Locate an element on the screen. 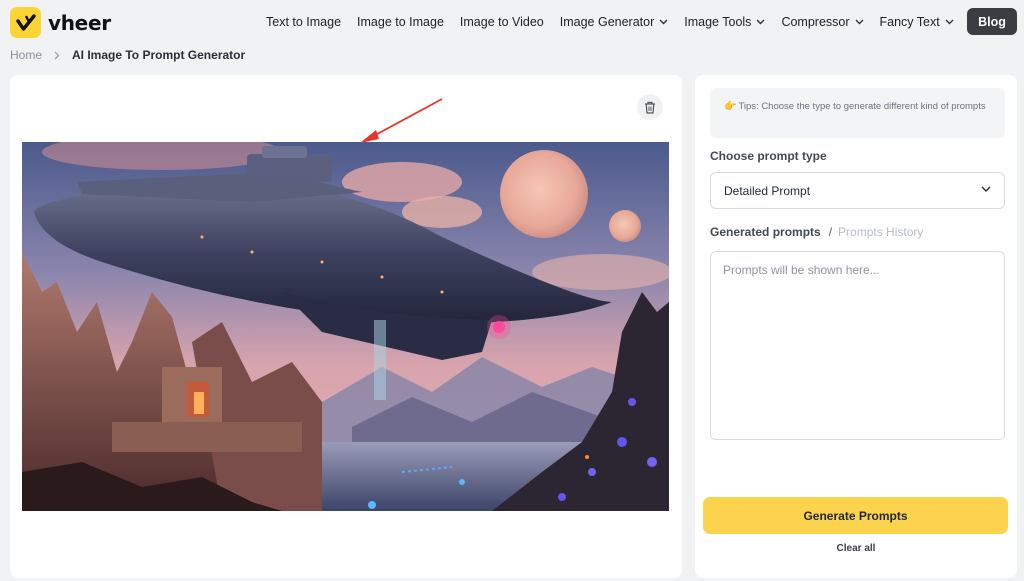  nav-label: Fancy Text is located at coordinates (909, 22).